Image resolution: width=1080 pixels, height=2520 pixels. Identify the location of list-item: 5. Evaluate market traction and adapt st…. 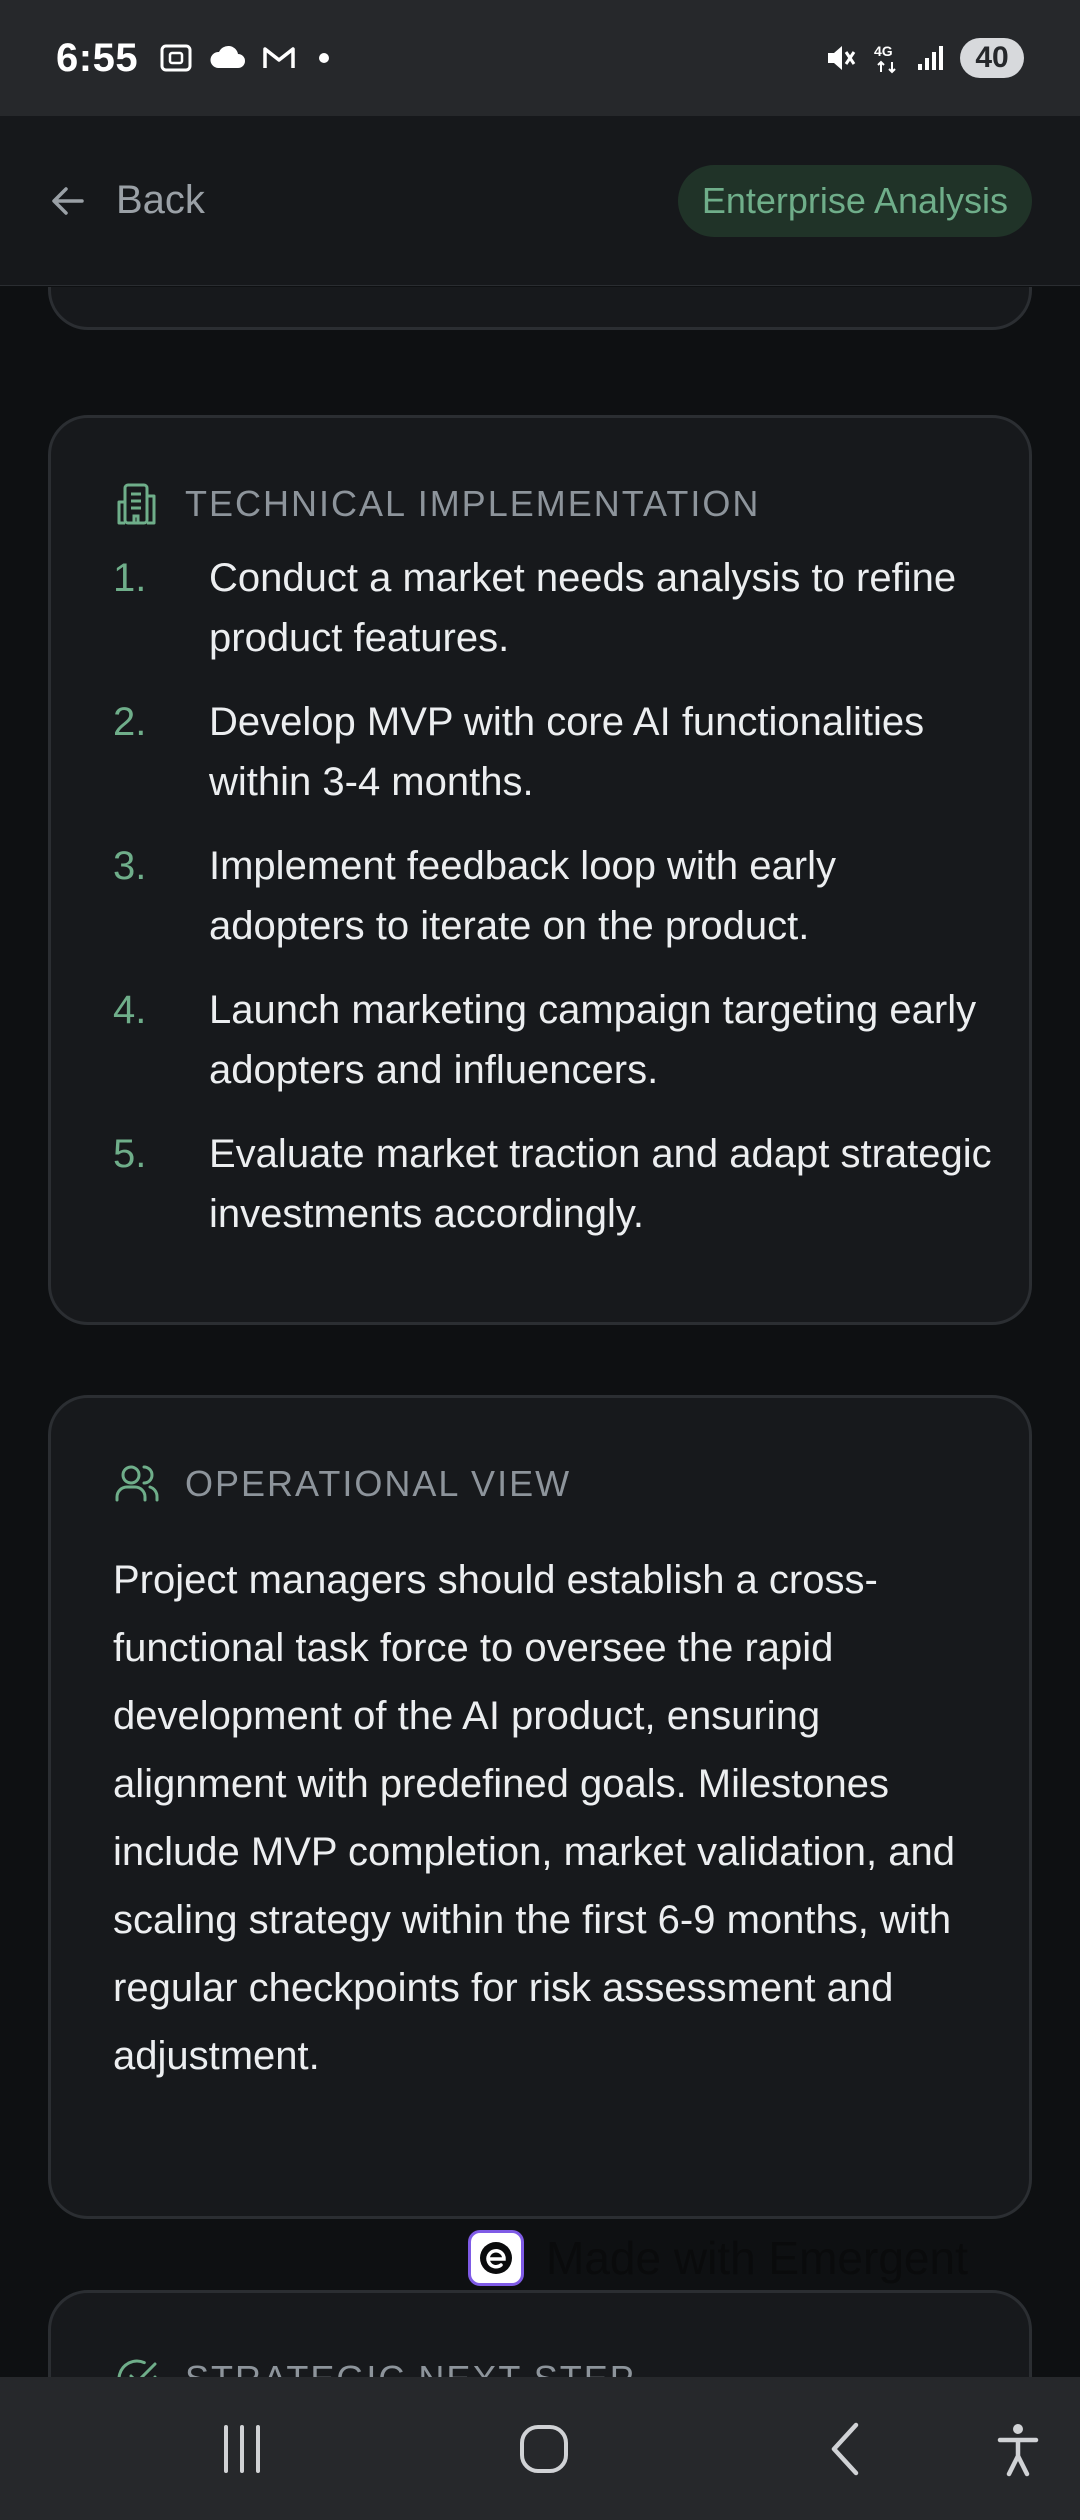
(553, 1184).